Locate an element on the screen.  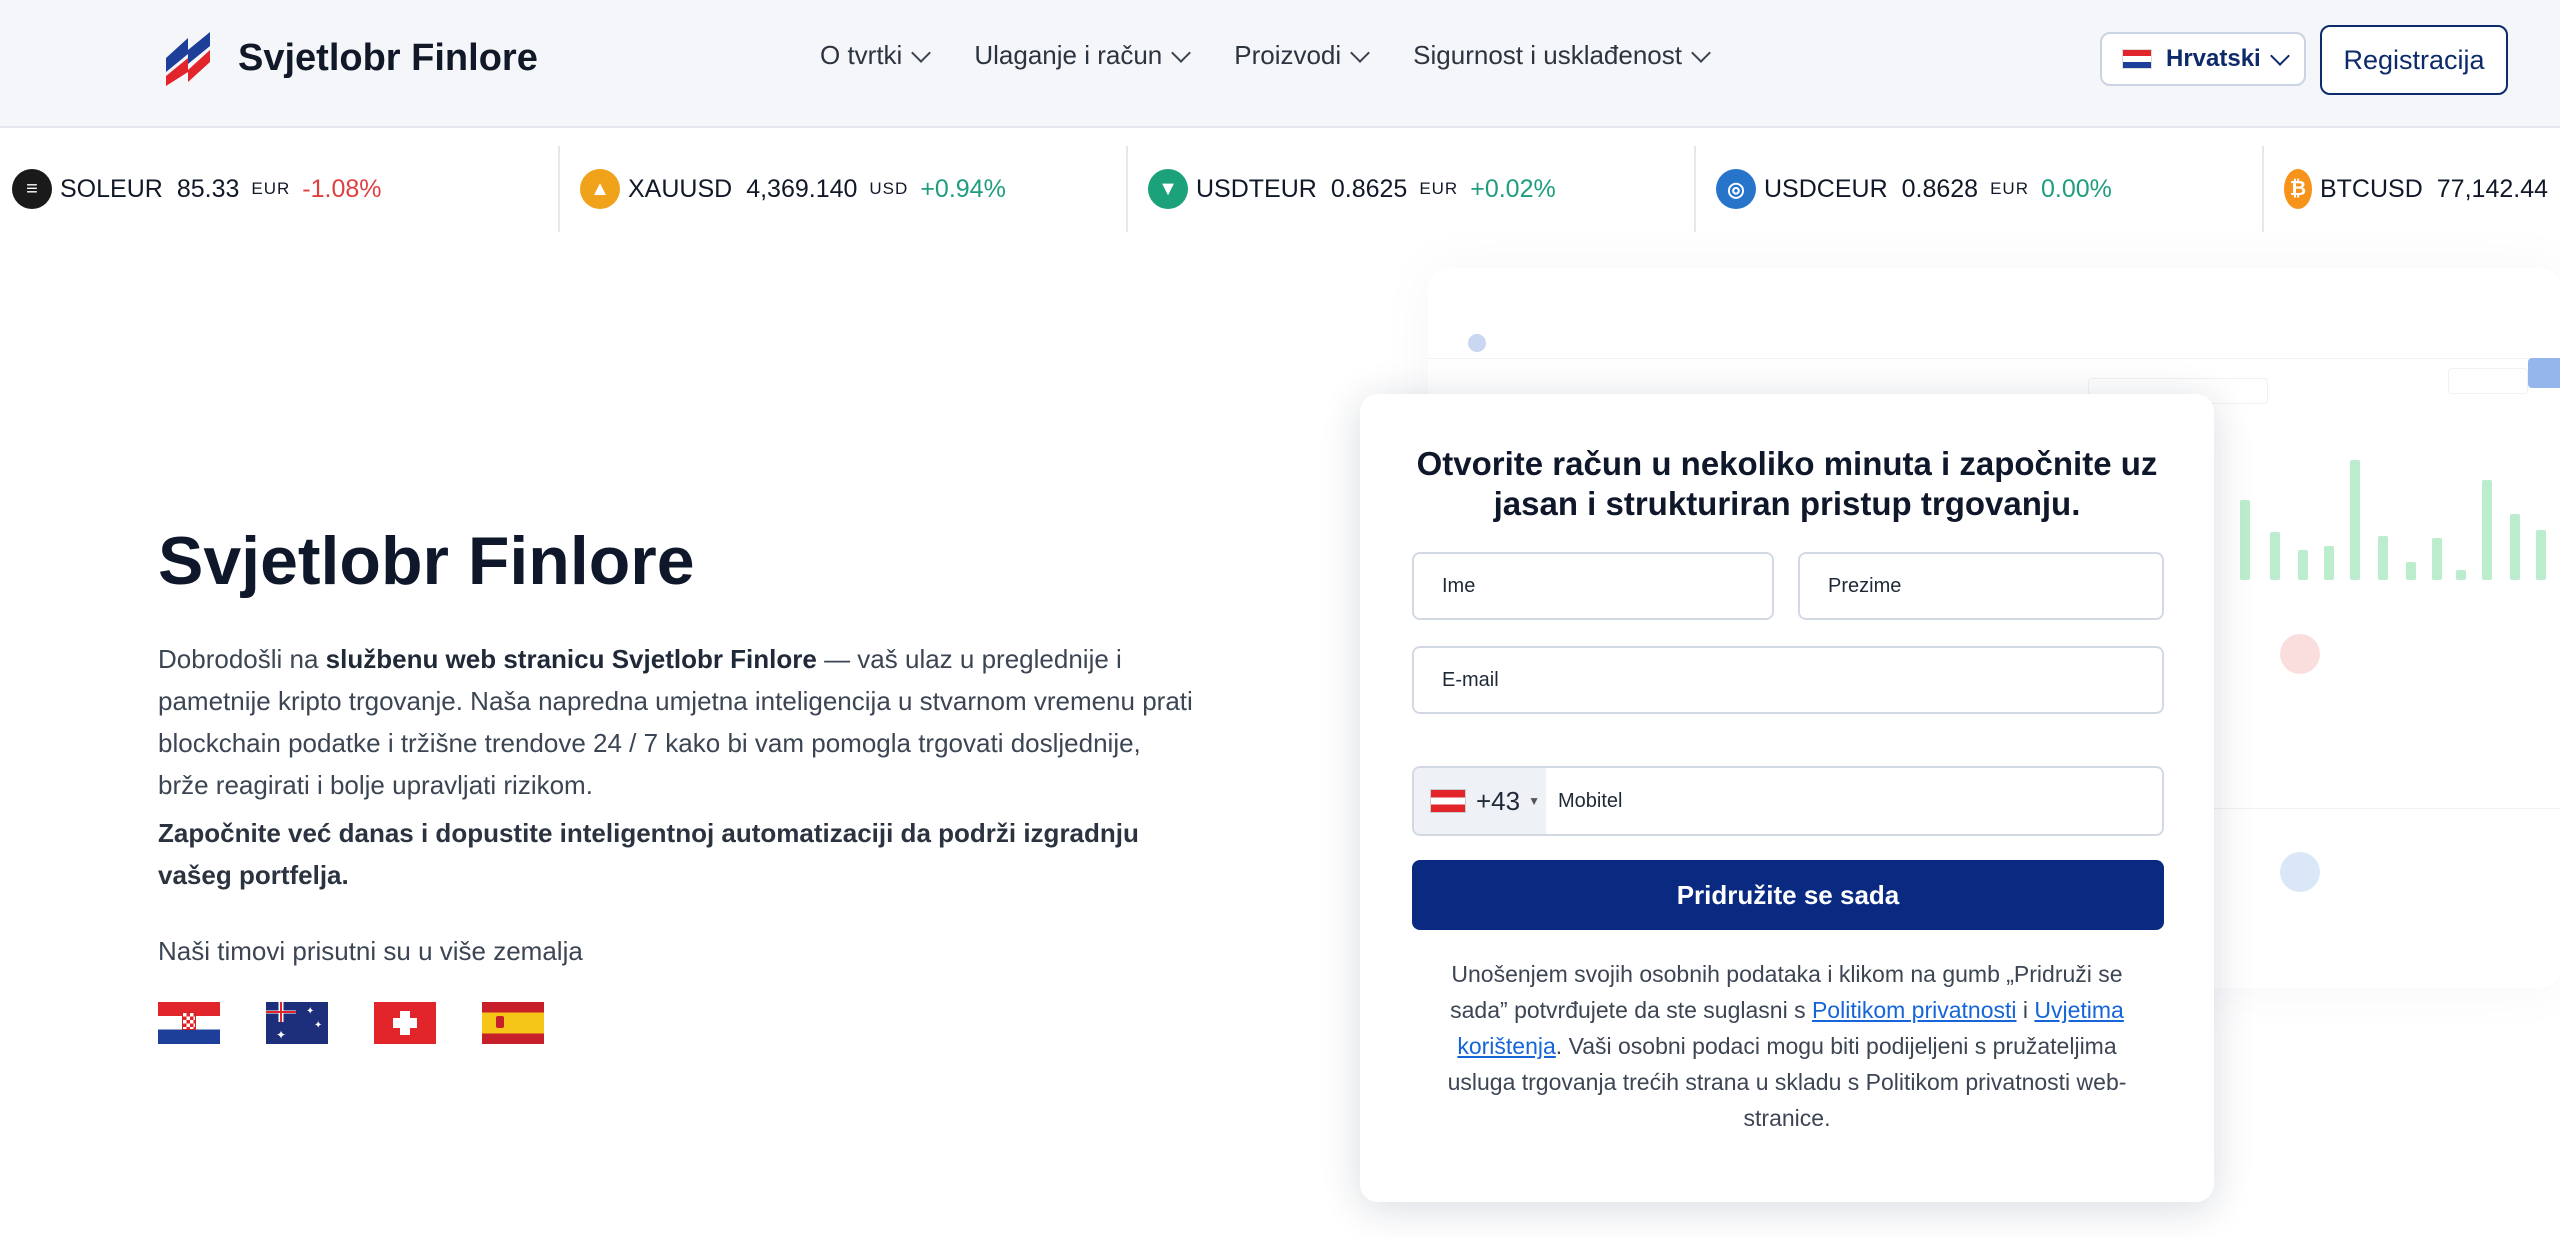
ticker-item: ▲ XAUUSD 4,369.140 USD +0.94% is located at coordinates (782, 189).